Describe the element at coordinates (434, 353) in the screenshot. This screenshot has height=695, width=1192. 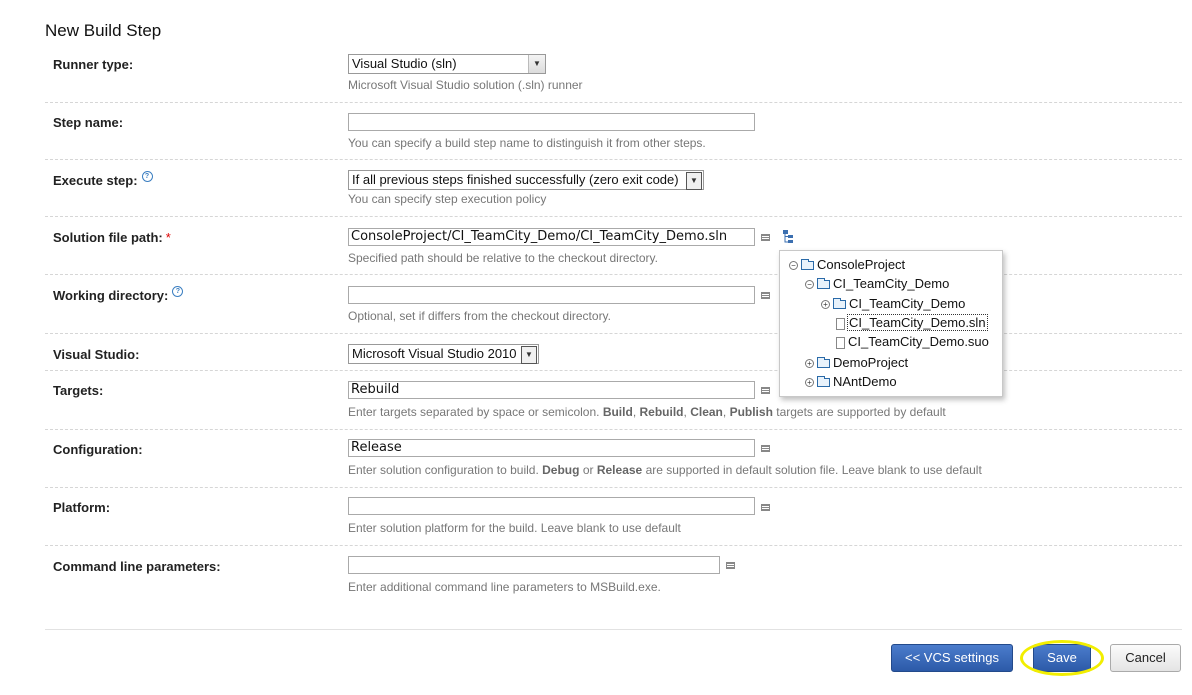
I see `visual-studio-value: Microsoft Visual Studio 2010` at that location.